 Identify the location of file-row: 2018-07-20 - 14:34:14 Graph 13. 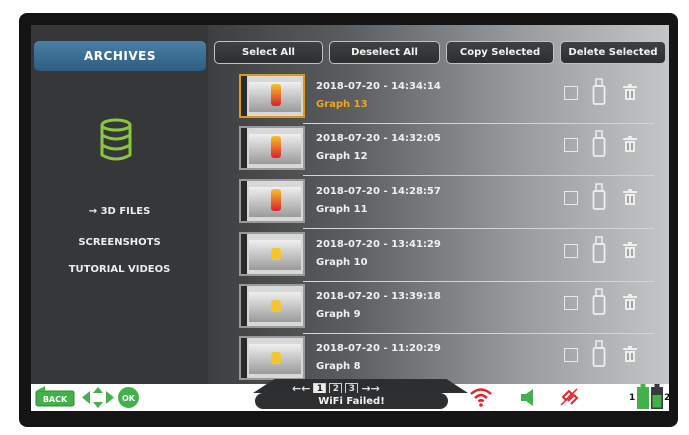
(449, 98).